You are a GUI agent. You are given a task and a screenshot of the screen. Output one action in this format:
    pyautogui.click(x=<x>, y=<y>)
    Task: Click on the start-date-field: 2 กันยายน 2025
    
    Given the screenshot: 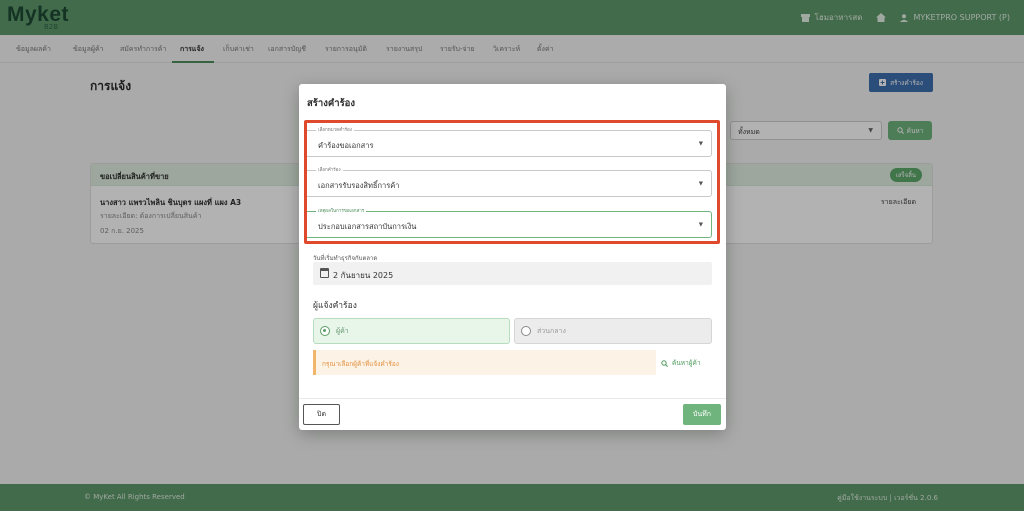 What is the action you would take?
    pyautogui.click(x=512, y=273)
    